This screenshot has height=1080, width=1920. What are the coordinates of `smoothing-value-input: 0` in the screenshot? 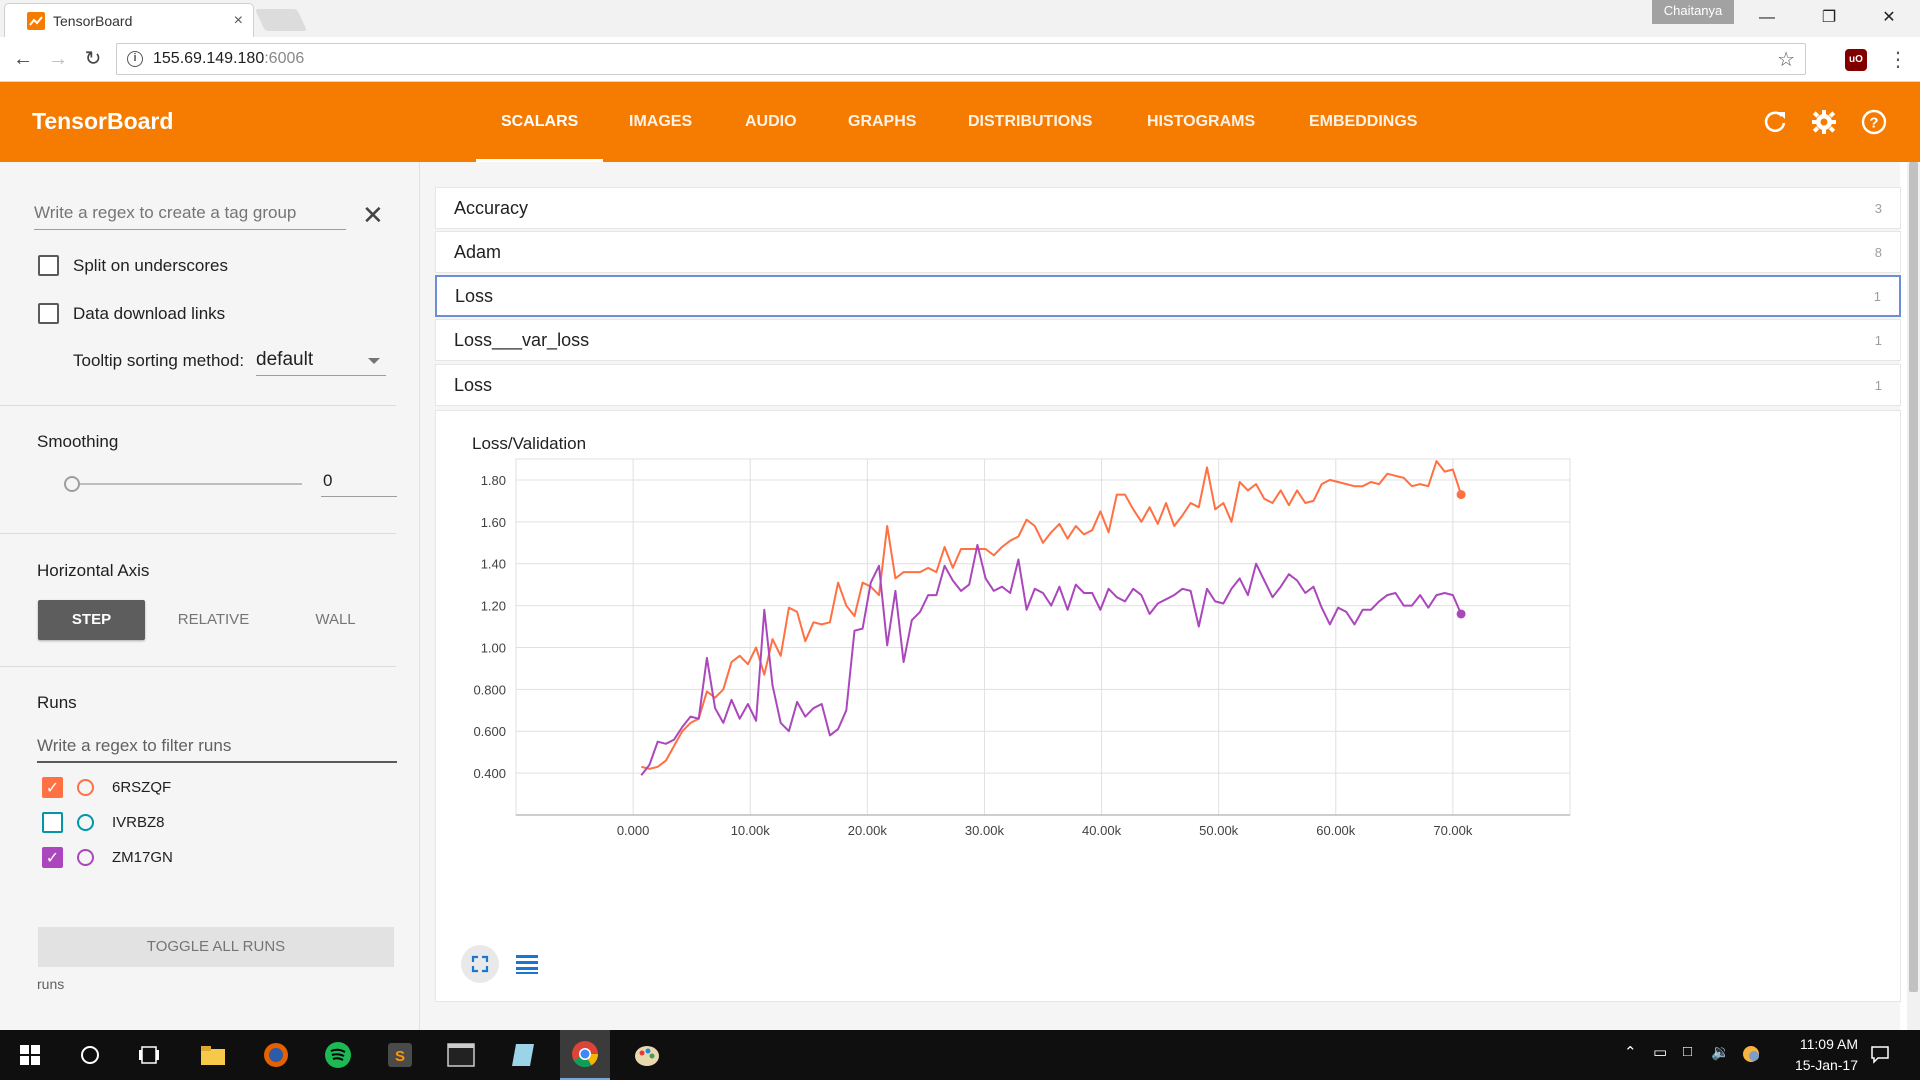 It's located at (359, 482).